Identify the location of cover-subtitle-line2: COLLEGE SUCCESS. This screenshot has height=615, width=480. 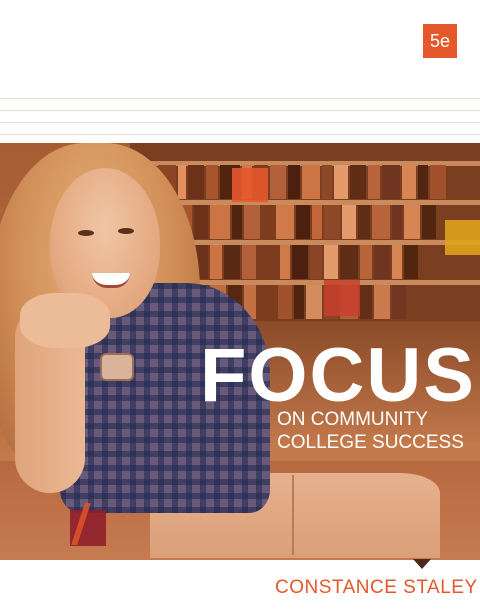
(370, 442).